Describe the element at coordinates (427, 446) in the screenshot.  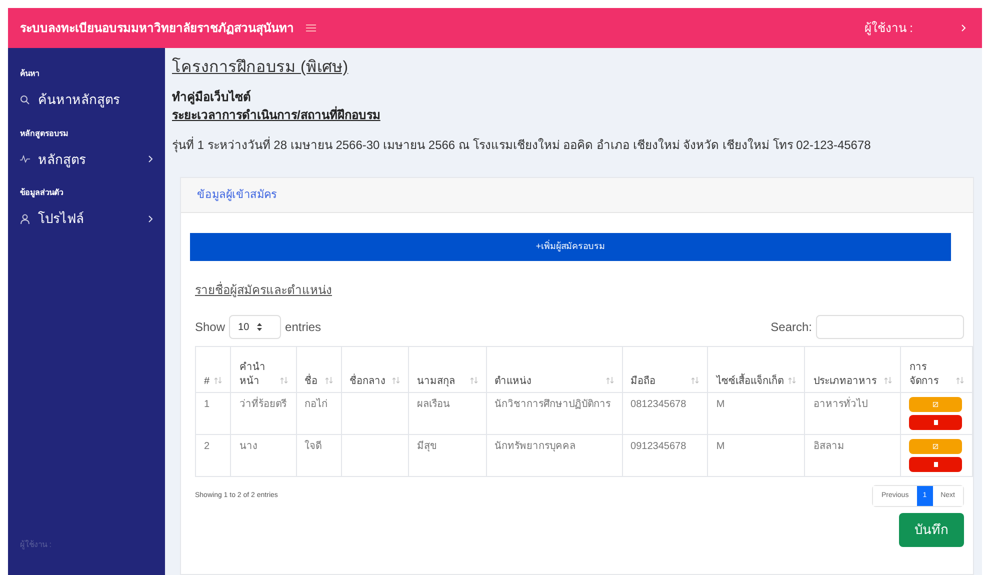
I see `table-cell: มีสุข` at that location.